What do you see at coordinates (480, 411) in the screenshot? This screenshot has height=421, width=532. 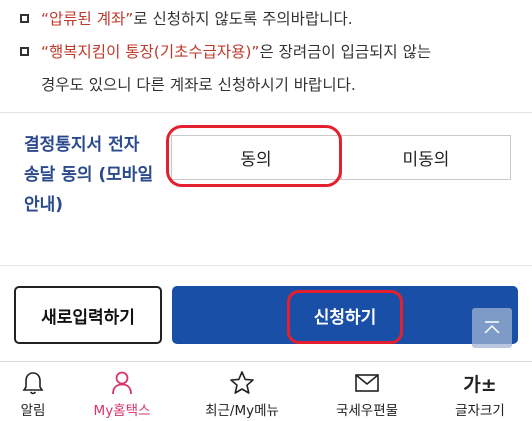 I see `tab-label: 글자크기` at bounding box center [480, 411].